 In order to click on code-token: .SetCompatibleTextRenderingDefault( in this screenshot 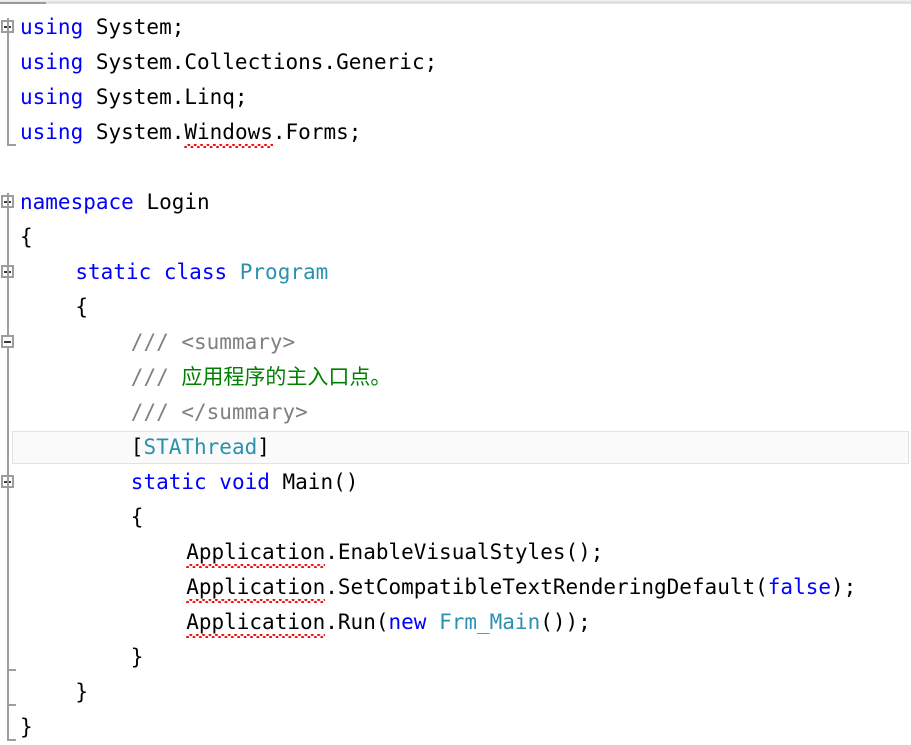, I will do `click(546, 587)`.